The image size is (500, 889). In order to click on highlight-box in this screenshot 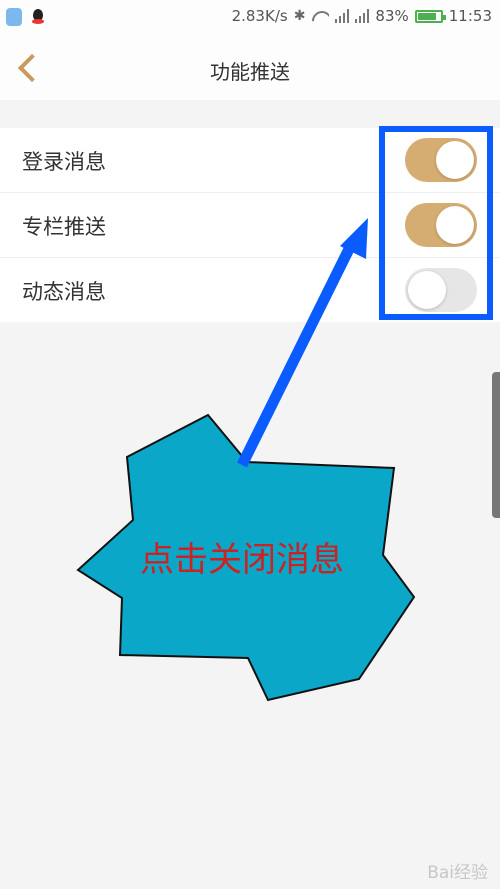, I will do `click(436, 223)`.